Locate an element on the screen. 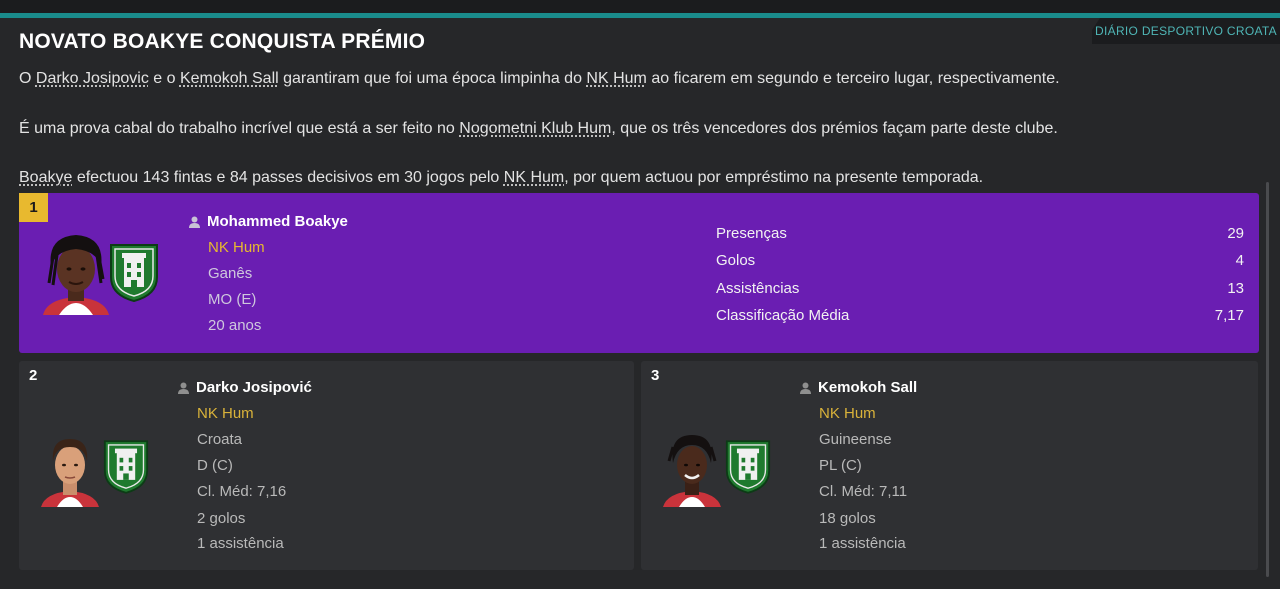  club-link: Nogometni Klub Hum is located at coordinates (535, 128).